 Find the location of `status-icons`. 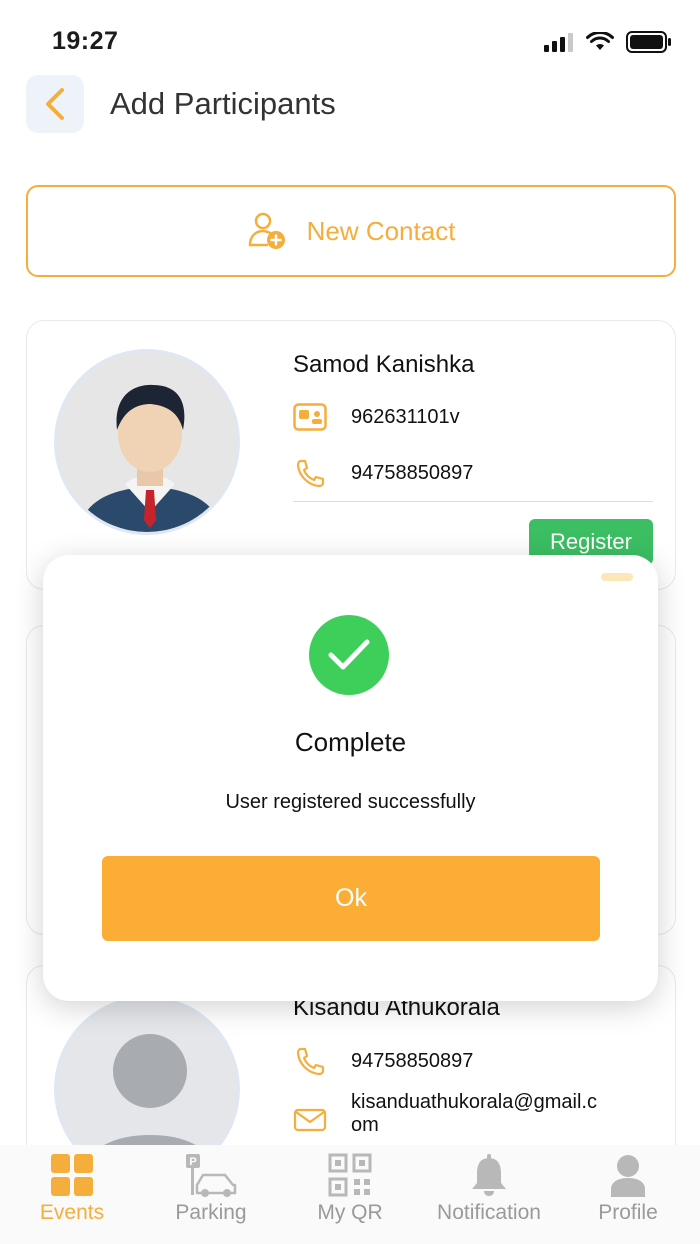

status-icons is located at coordinates (608, 42).